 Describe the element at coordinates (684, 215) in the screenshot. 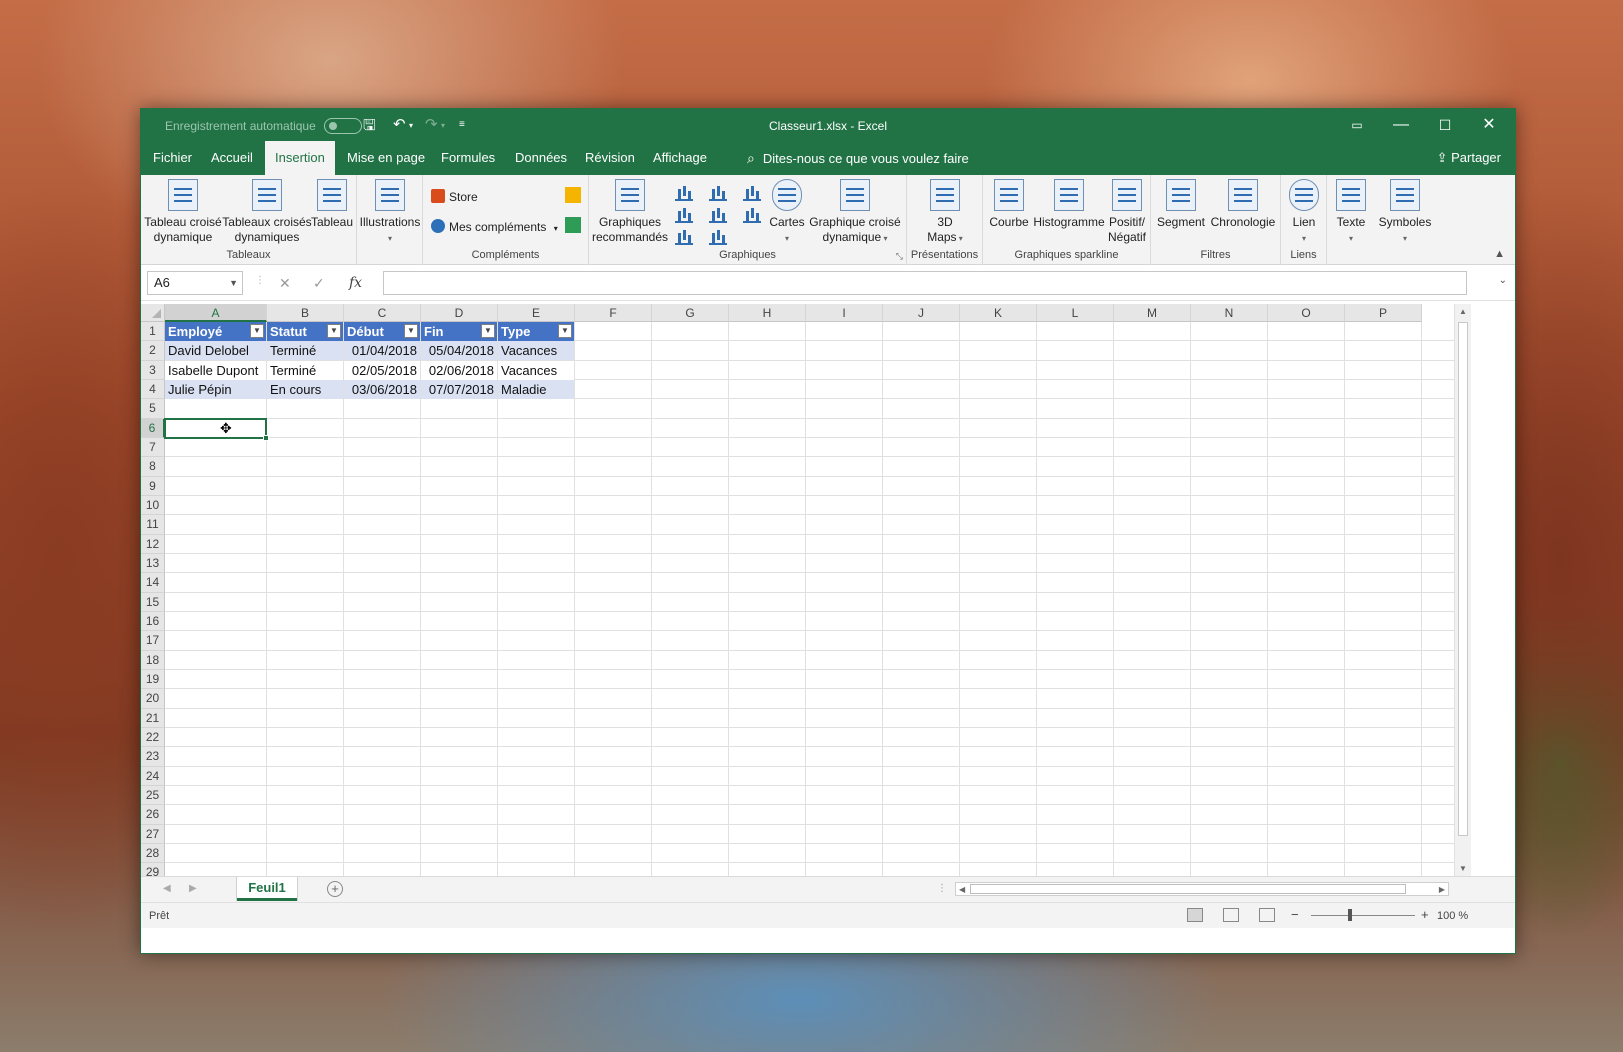

I see `line-chart-icon` at that location.